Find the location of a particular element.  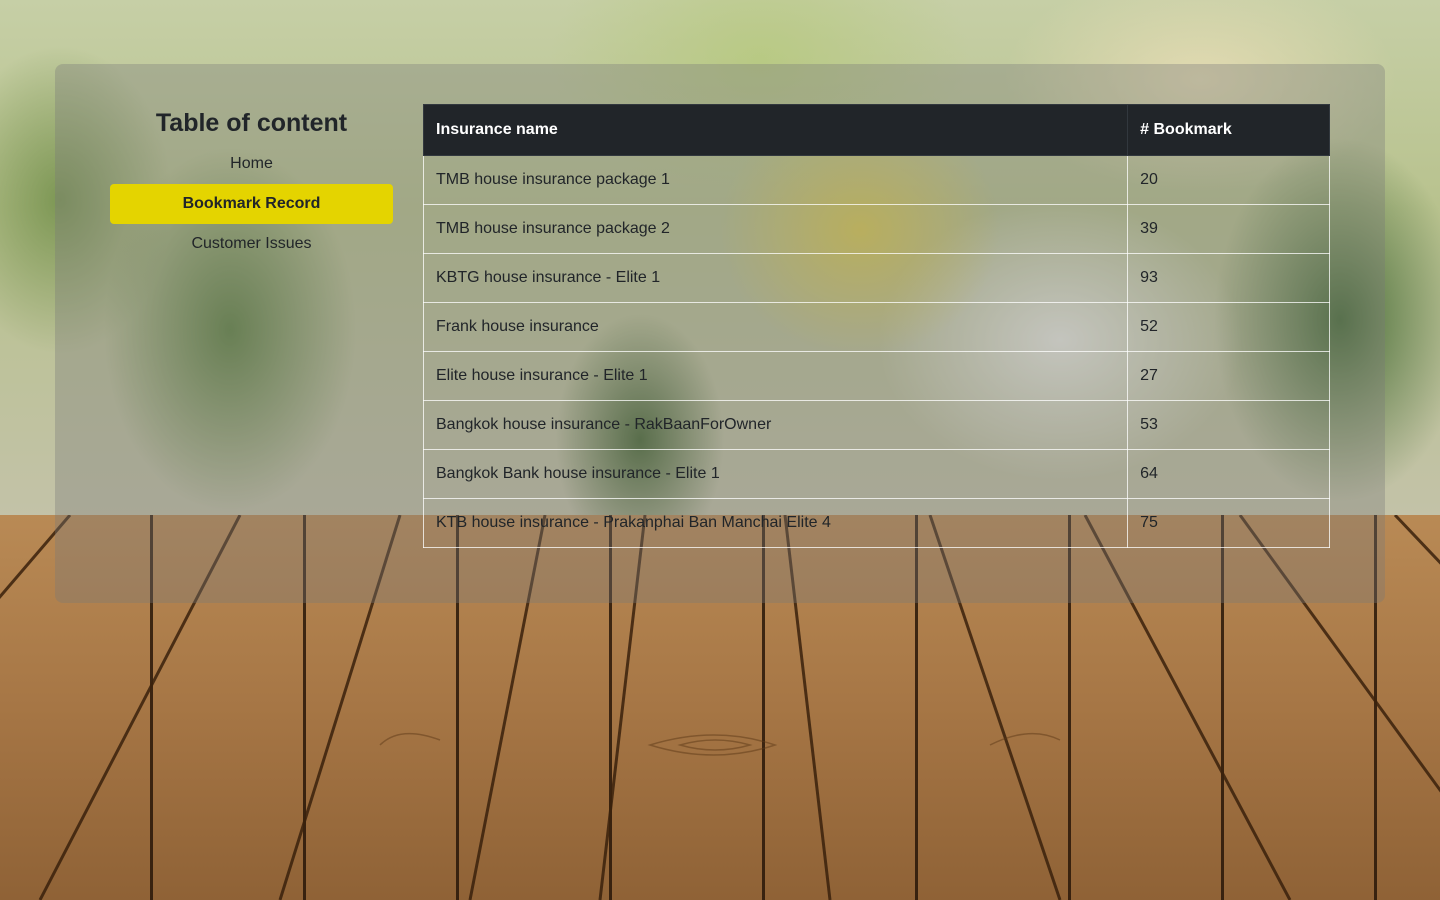

cell-insurance-name: TMB house insurance package 2 is located at coordinates (775, 229).